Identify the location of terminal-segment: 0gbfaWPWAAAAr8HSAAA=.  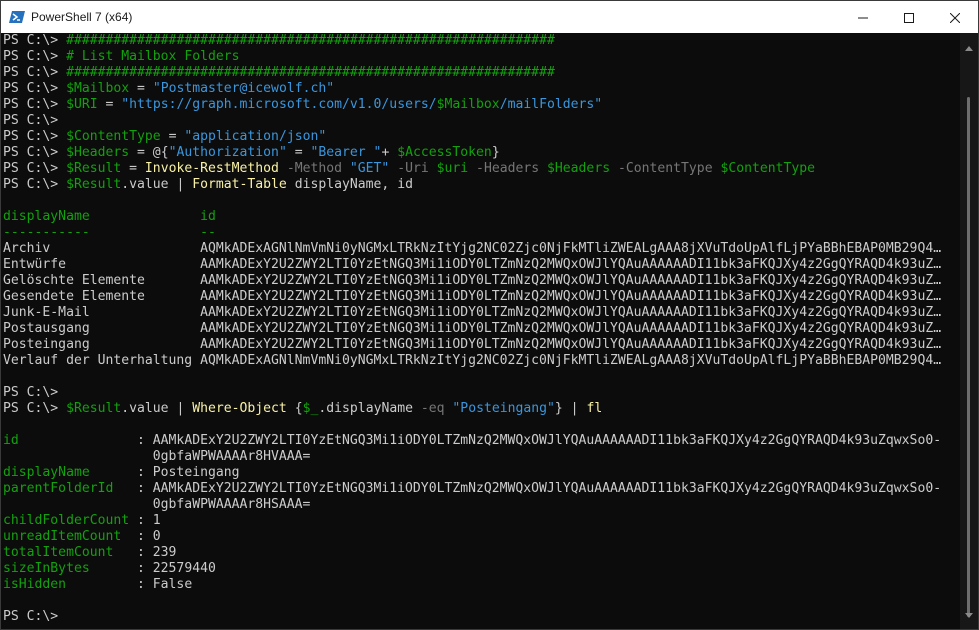
(157, 504).